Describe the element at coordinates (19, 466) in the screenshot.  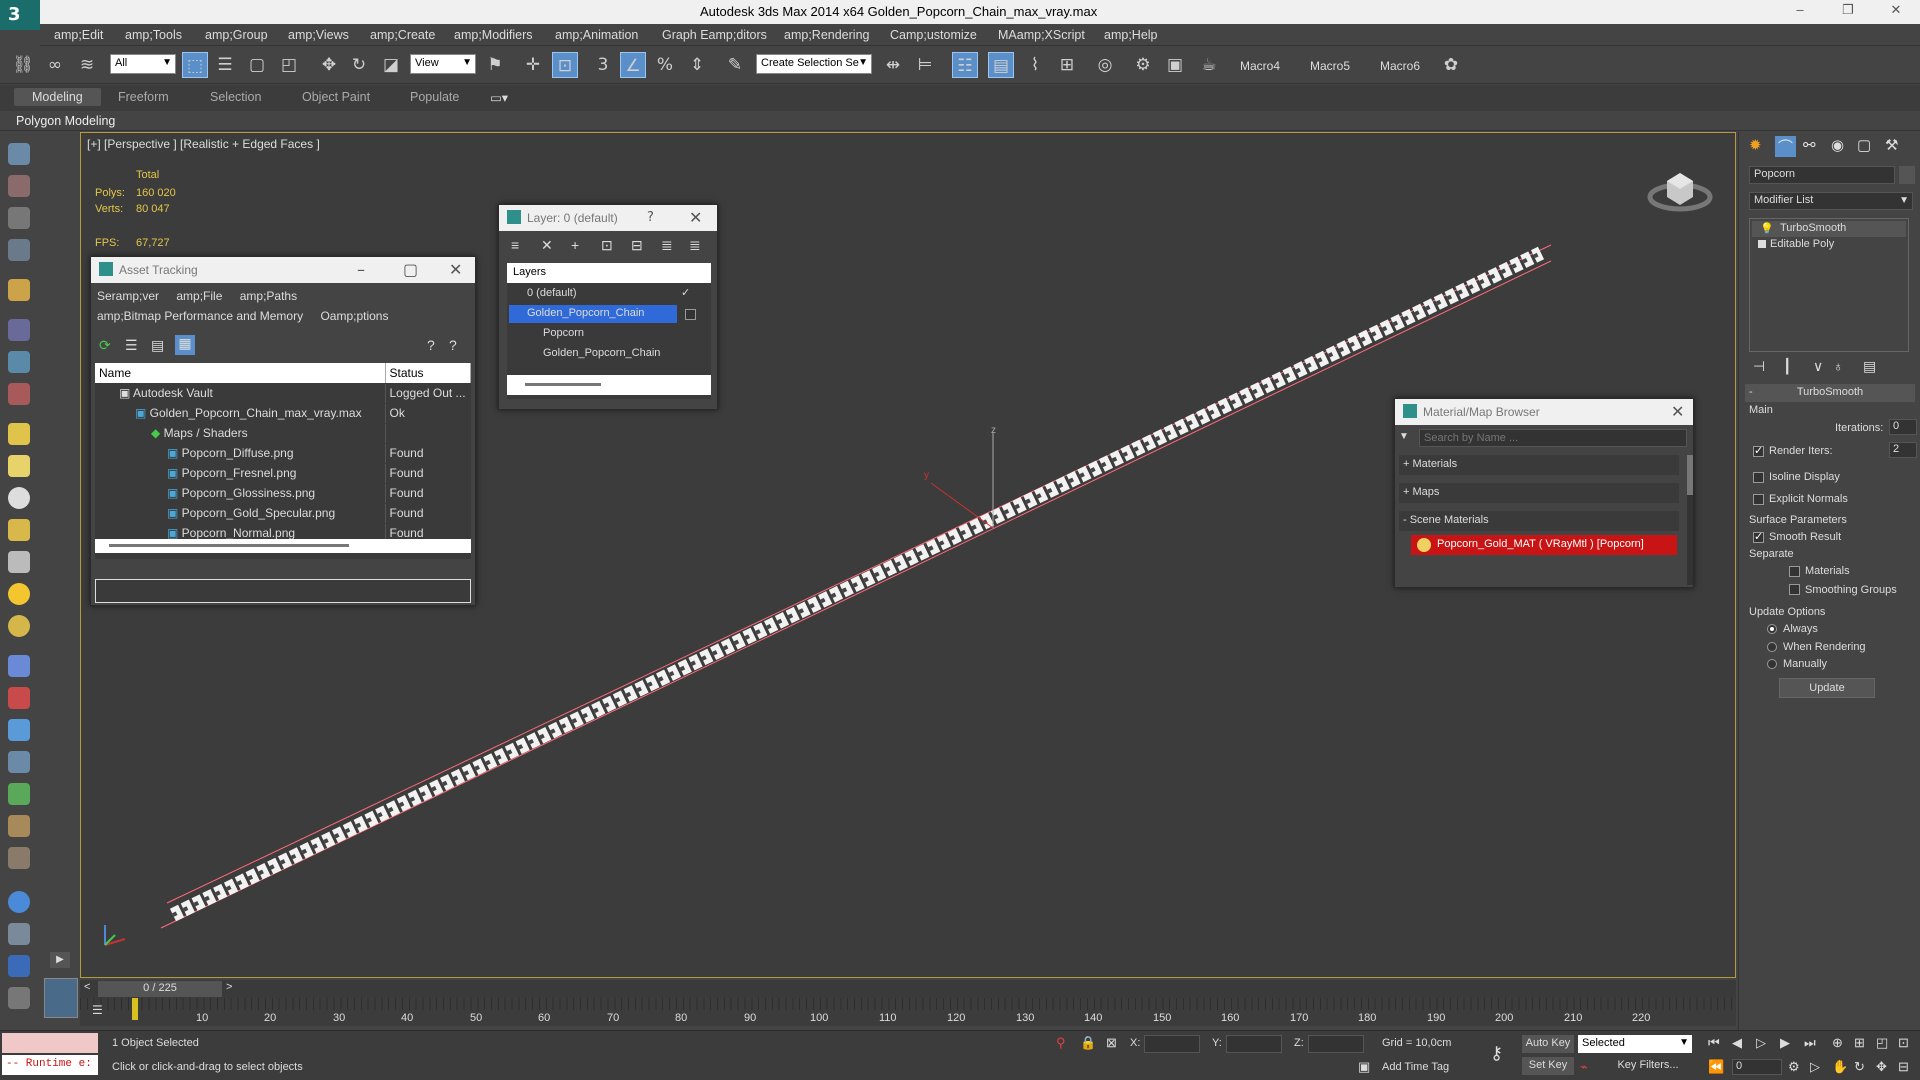
I see `half-sphere-icon` at that location.